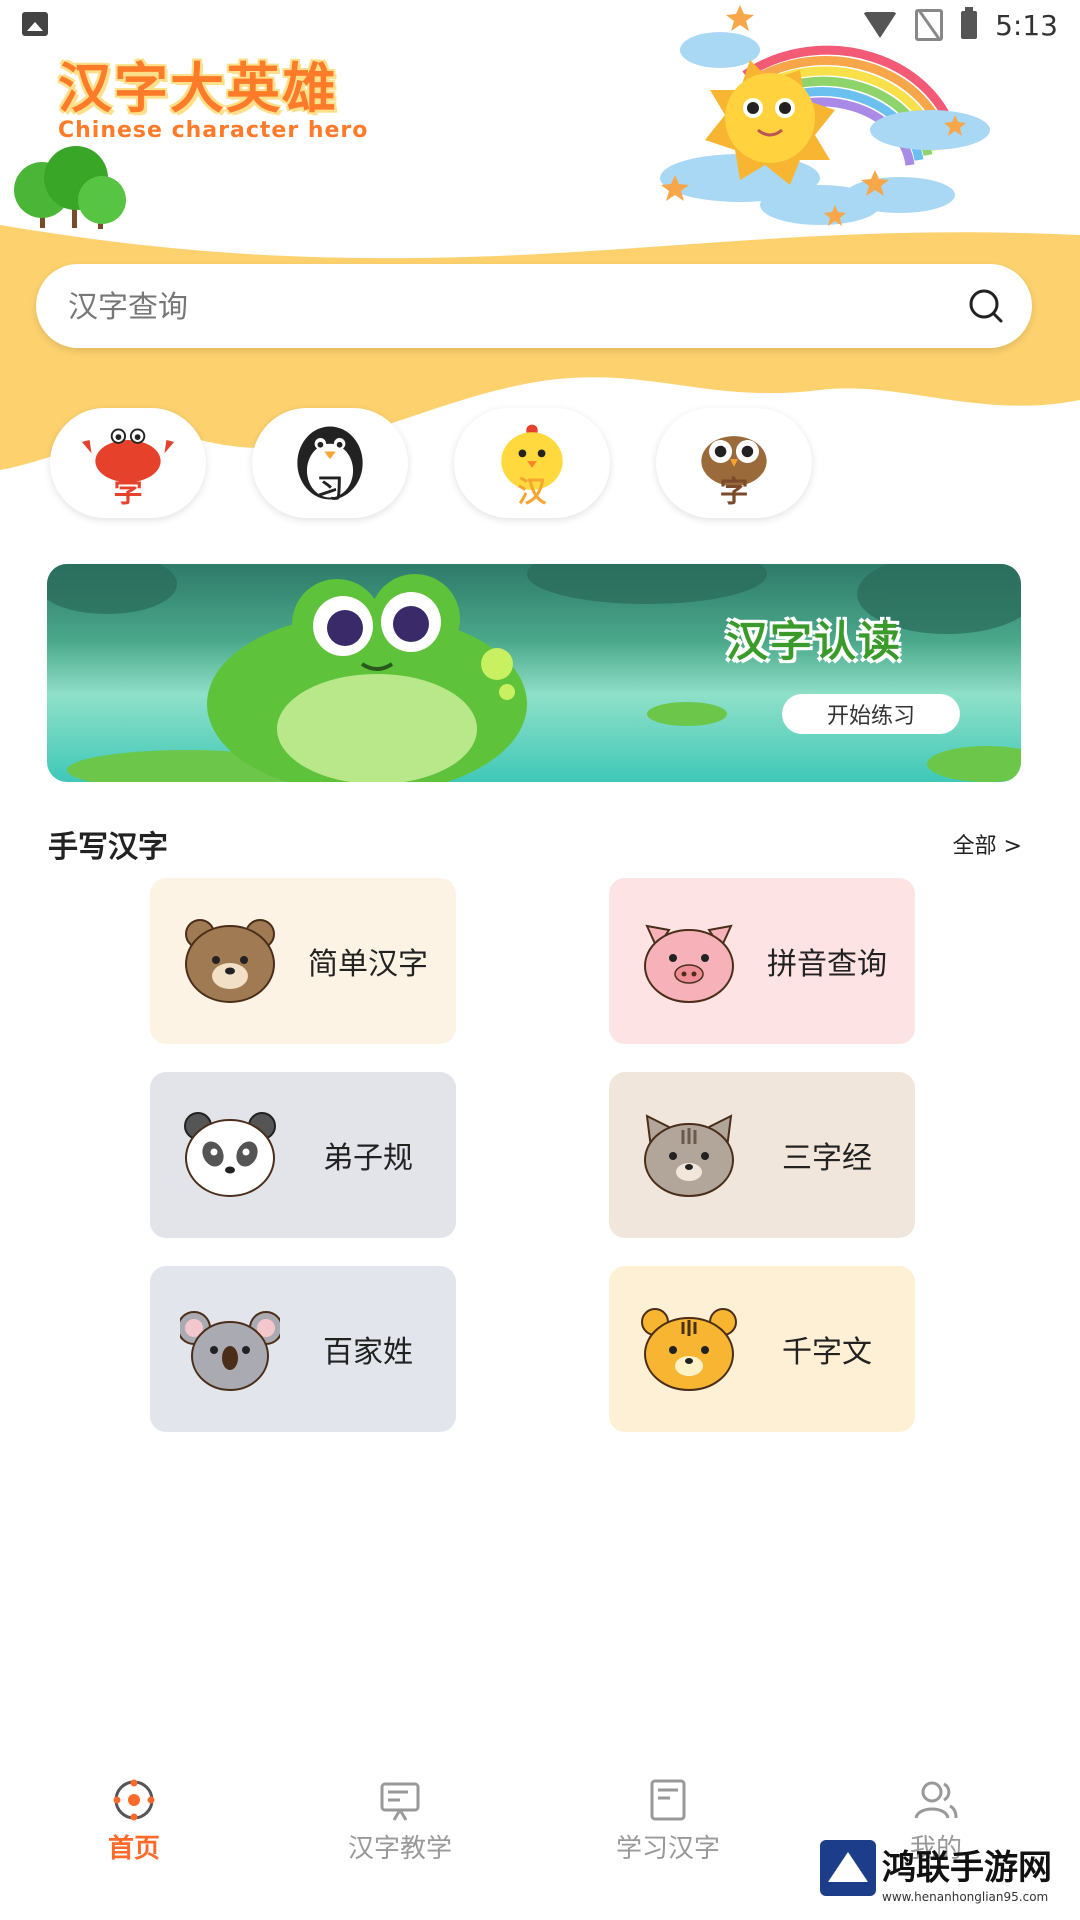 This screenshot has width=1080, height=1920. I want to click on tiger-icon, so click(689, 1349).